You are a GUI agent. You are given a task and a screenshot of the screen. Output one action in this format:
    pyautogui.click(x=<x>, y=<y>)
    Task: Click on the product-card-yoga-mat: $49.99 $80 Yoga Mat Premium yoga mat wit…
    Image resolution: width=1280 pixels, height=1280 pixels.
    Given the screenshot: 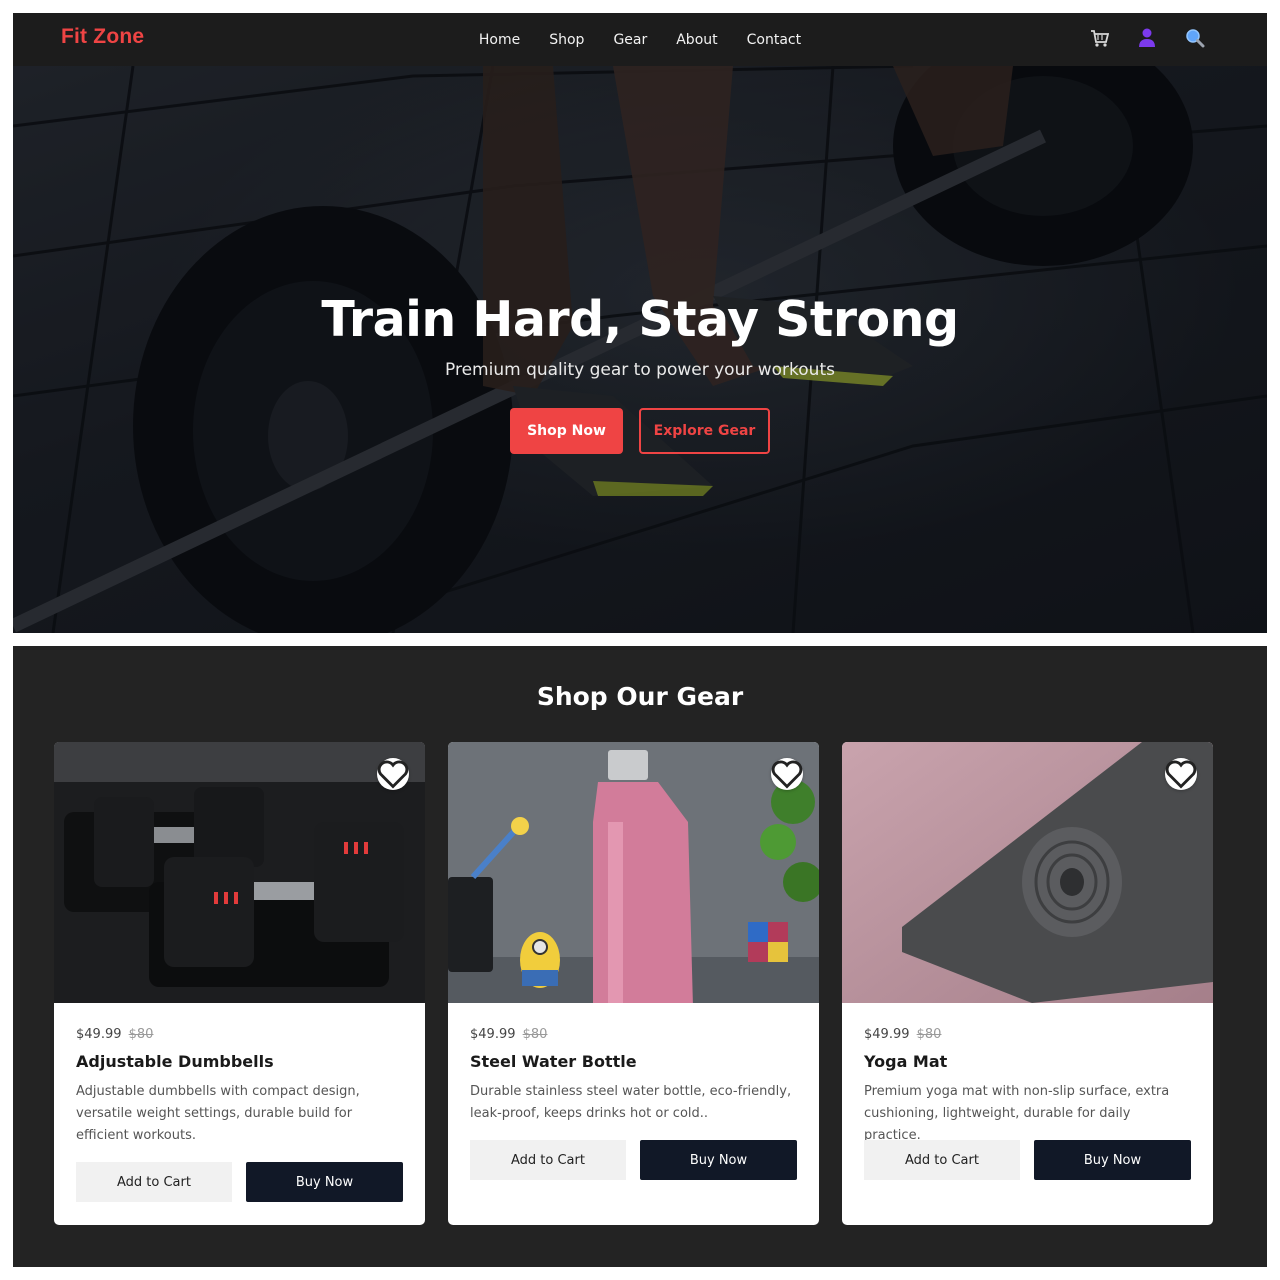 What is the action you would take?
    pyautogui.click(x=1027, y=983)
    